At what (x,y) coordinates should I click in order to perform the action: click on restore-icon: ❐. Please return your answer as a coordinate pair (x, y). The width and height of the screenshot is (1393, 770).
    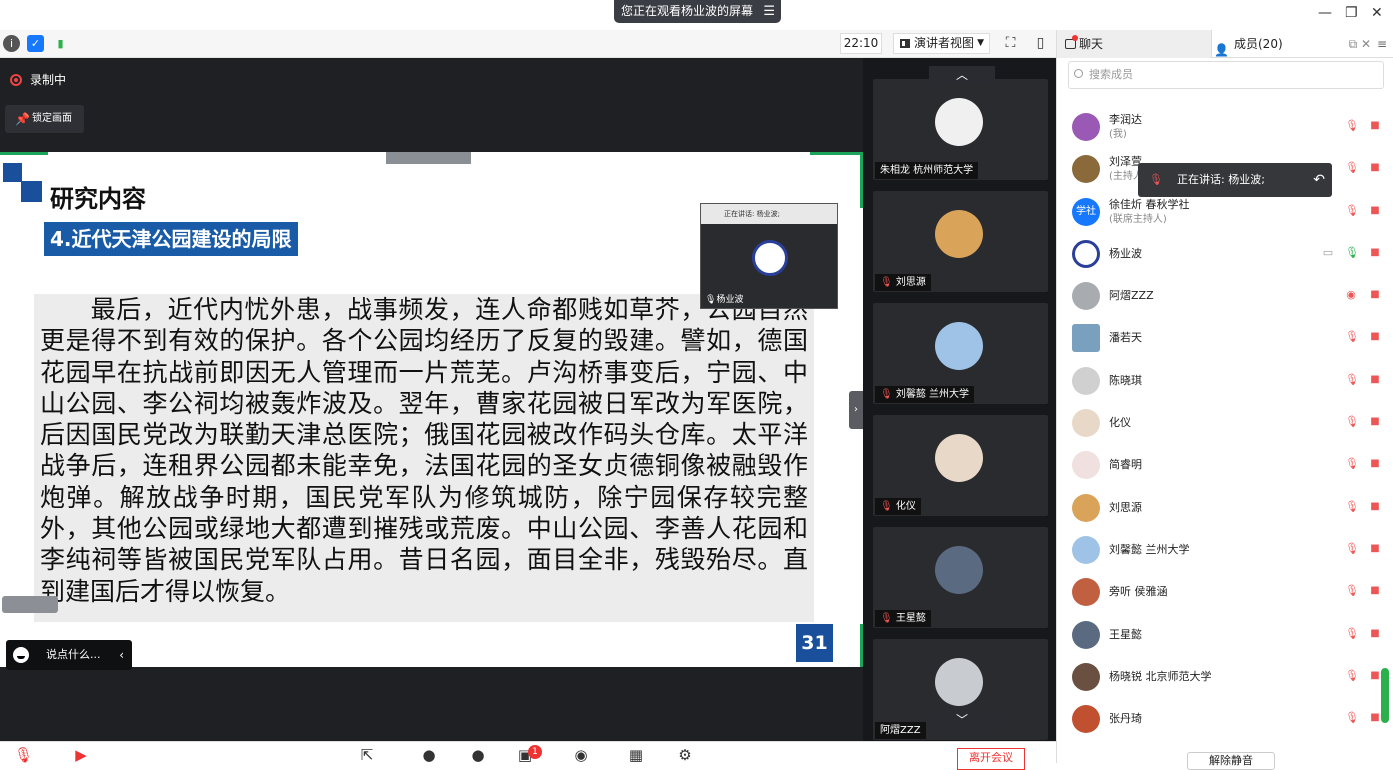
    Looking at the image, I should click on (1351, 13).